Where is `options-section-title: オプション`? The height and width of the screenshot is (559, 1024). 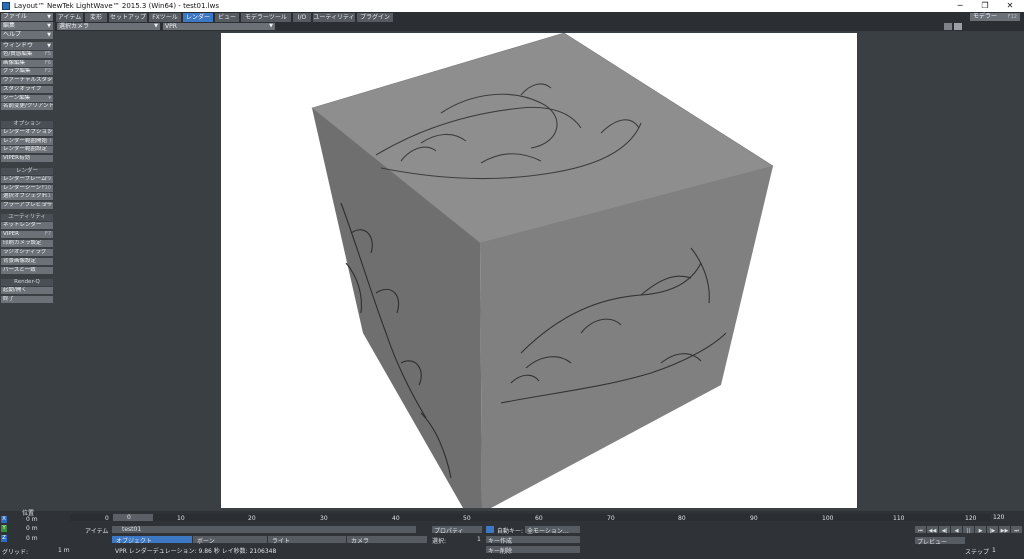
options-section-title: オプション is located at coordinates (27, 124).